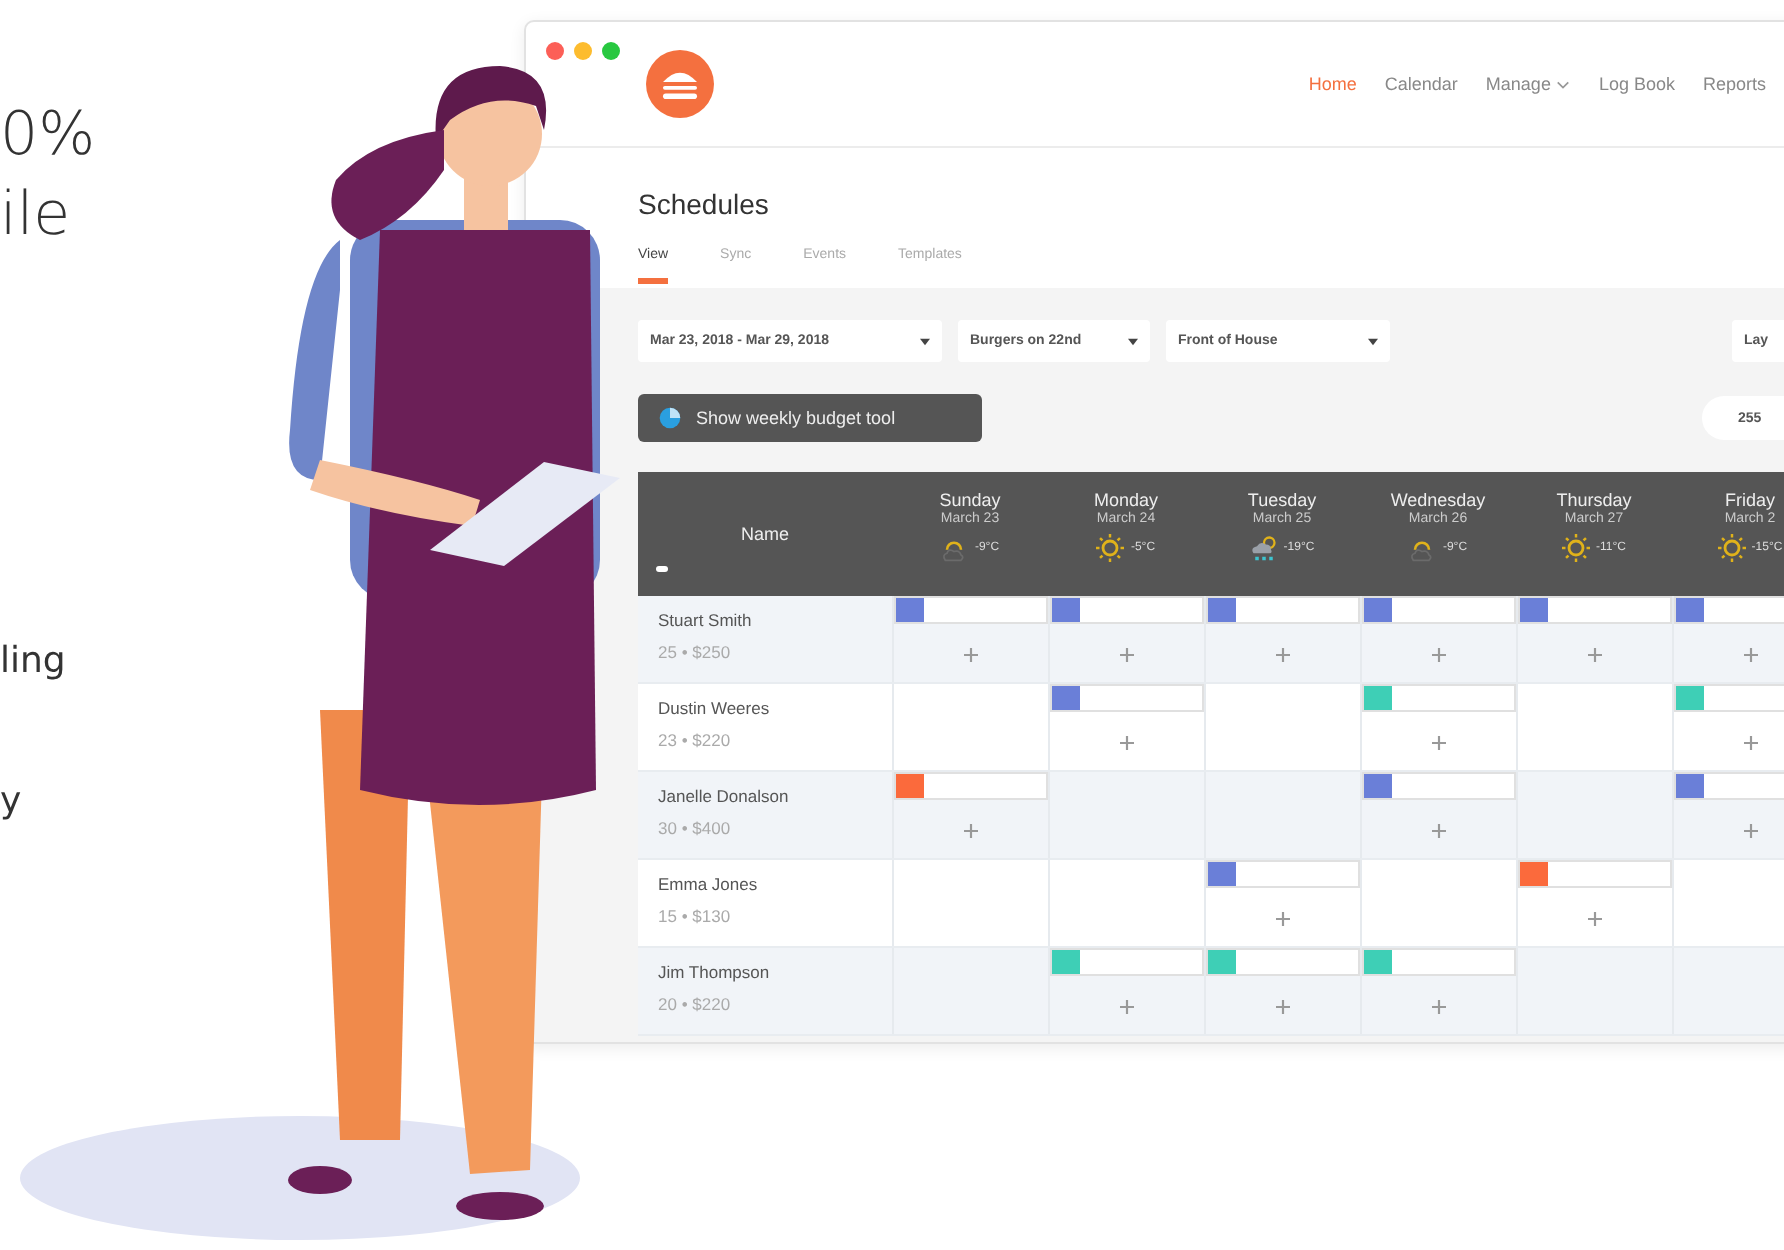 The image size is (1784, 1250). Describe the element at coordinates (1528, 84) in the screenshot. I see `nav-link: Manage` at that location.